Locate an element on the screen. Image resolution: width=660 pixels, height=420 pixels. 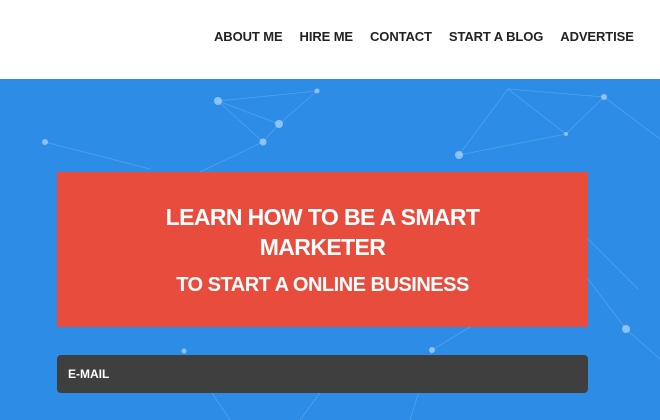
nav-hire-me: HIRE ME is located at coordinates (327, 36).